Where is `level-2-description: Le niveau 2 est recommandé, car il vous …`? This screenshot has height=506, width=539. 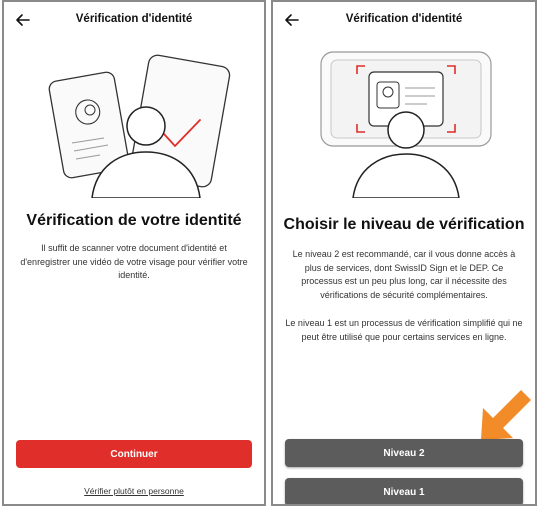
level-2-description: Le niveau 2 est recommandé, car il vous … is located at coordinates (404, 274).